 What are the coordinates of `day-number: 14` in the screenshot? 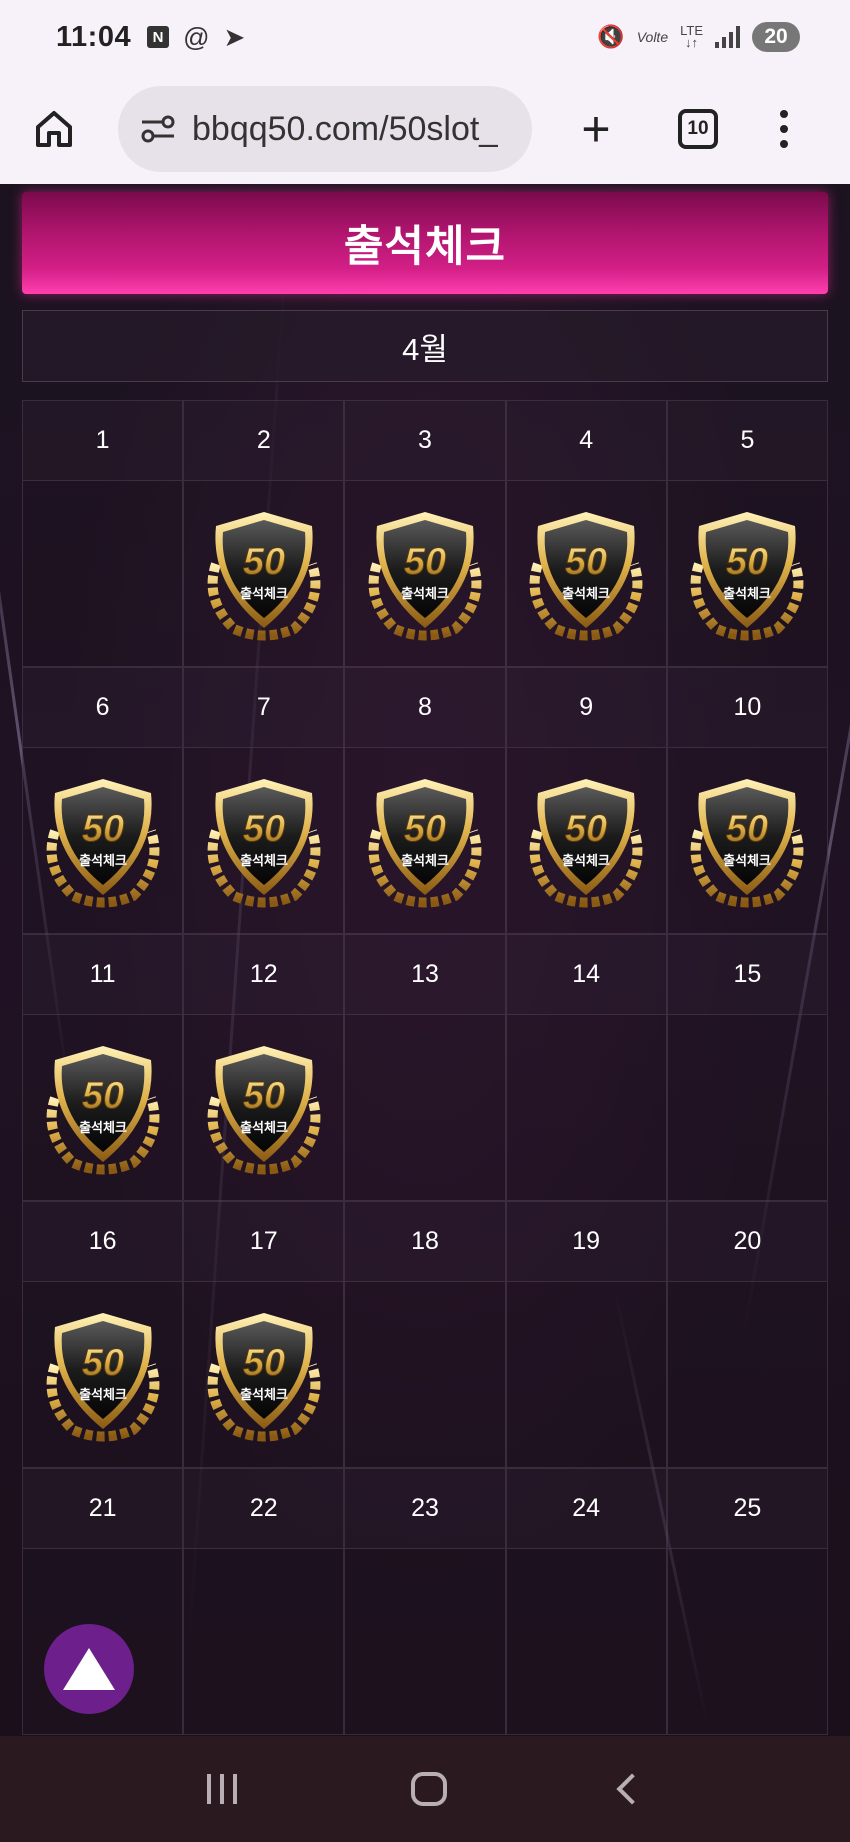 It's located at (586, 975).